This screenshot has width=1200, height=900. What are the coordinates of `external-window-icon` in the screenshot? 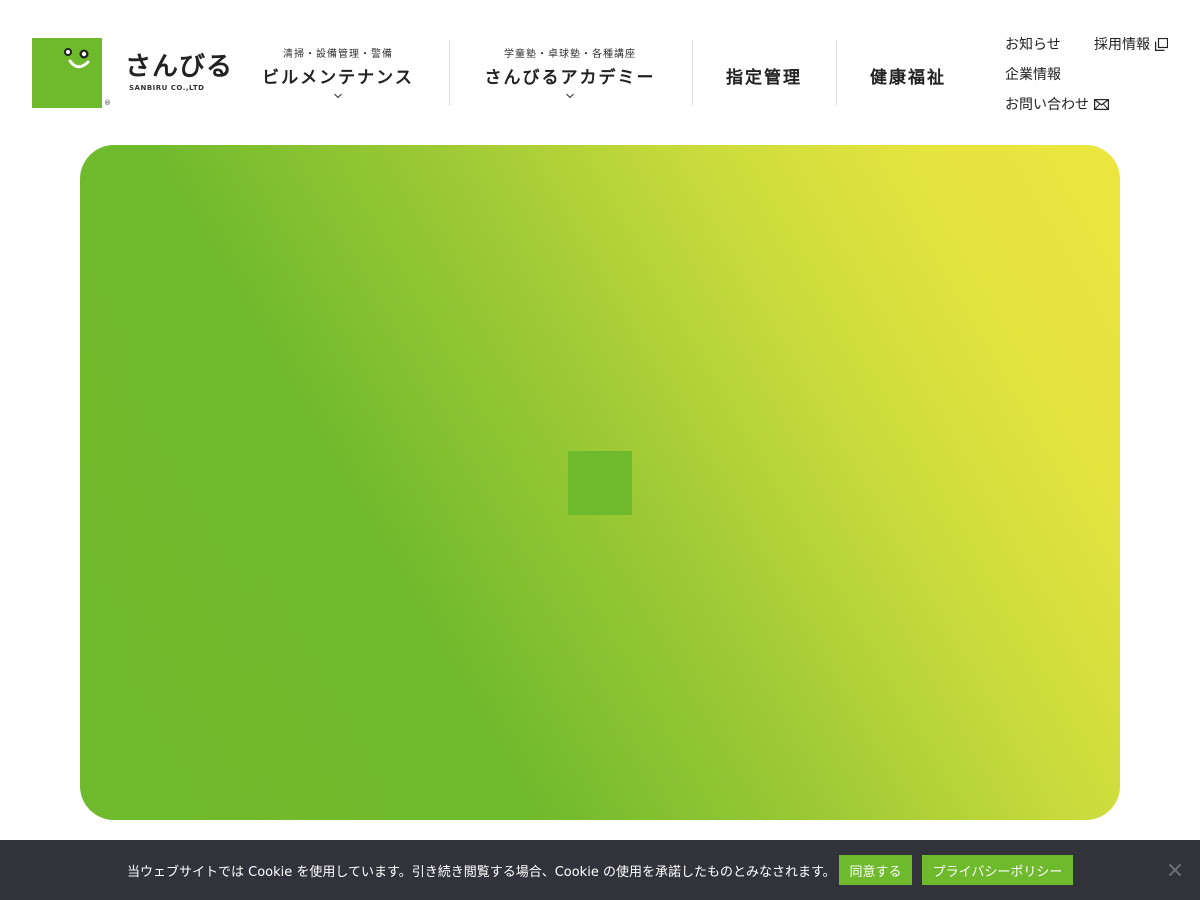 It's located at (1161, 44).